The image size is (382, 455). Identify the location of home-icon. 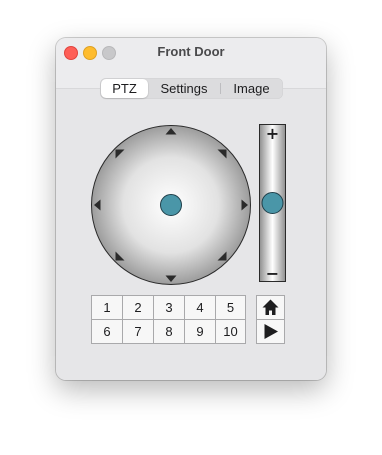
(270, 307).